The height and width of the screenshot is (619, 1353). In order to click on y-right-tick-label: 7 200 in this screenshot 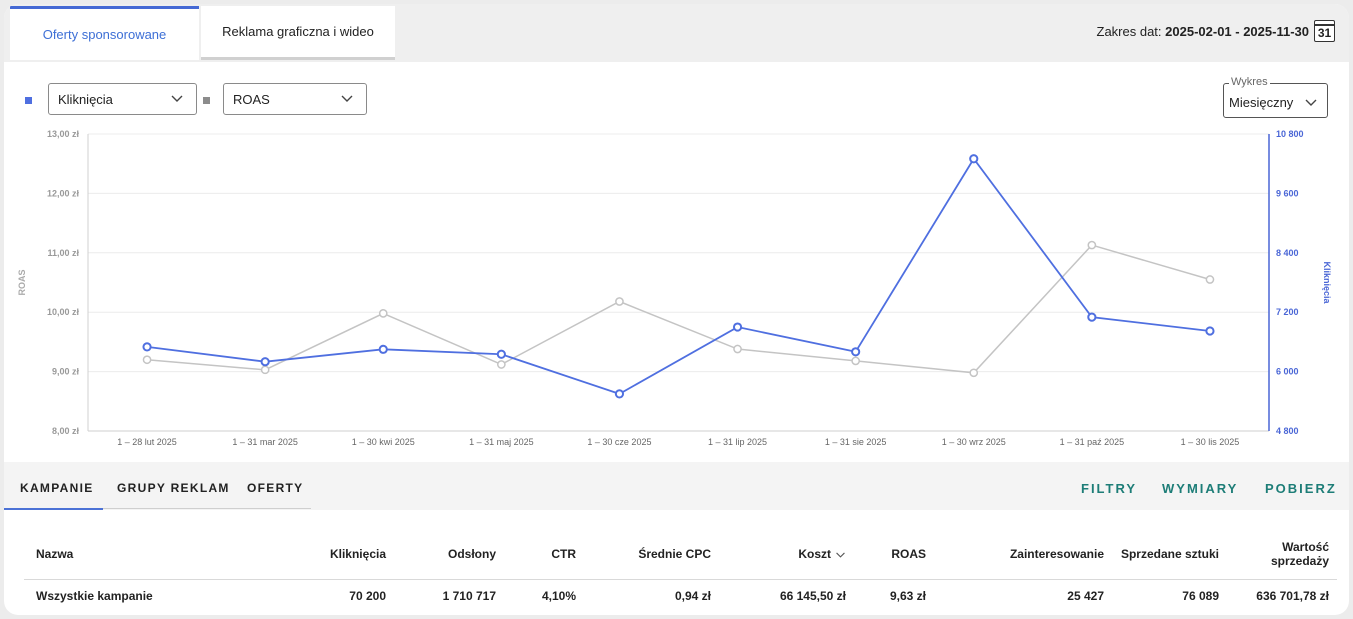, I will do `click(1287, 312)`.